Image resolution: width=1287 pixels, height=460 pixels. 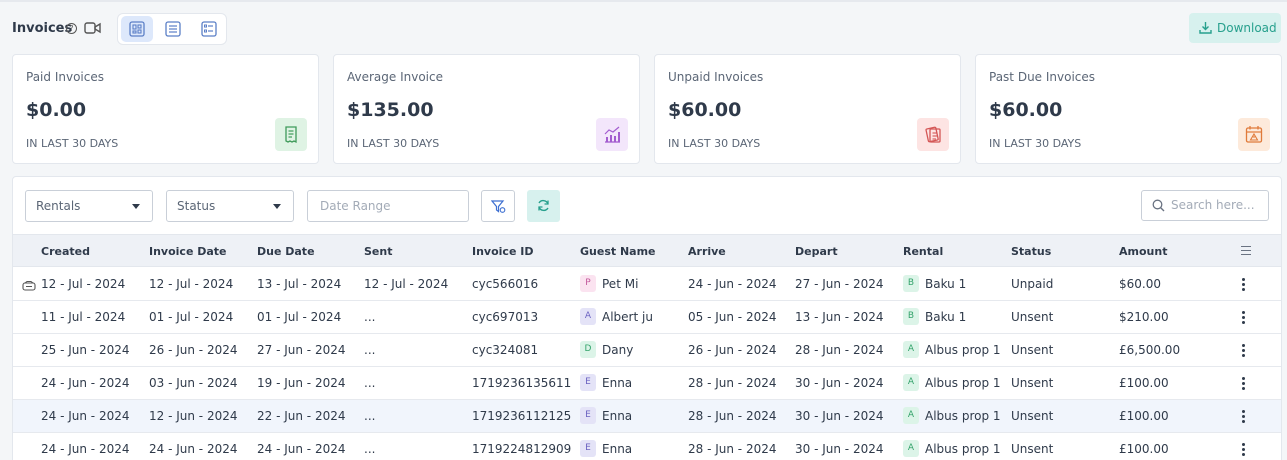 I want to click on filter-settings-icon, so click(x=498, y=206).